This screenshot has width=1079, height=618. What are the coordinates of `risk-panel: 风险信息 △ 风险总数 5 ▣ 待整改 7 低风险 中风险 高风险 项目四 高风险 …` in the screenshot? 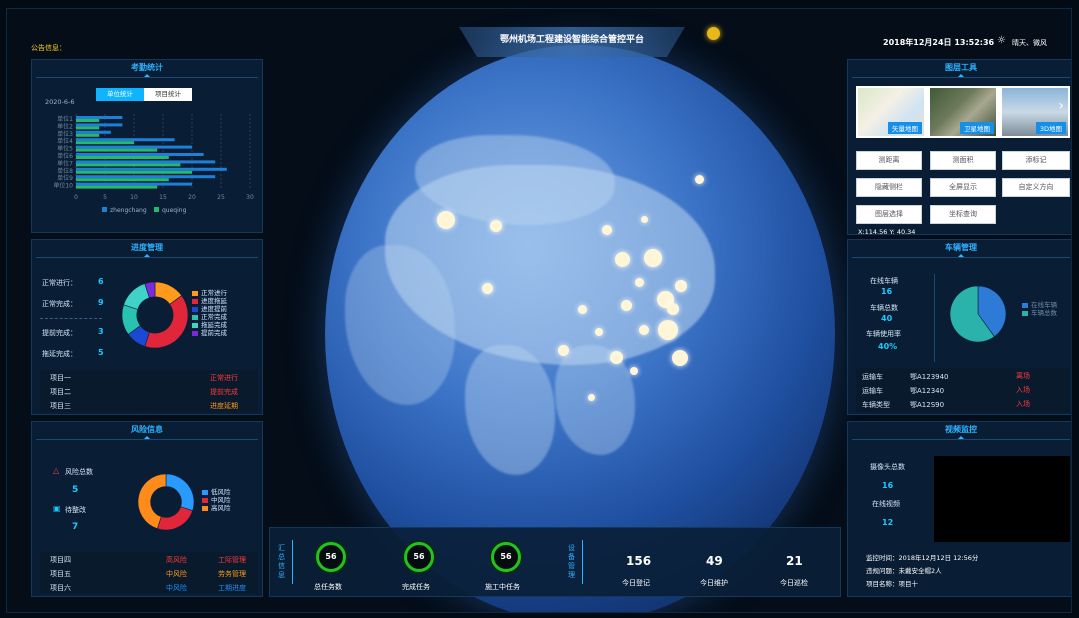 It's located at (147, 509).